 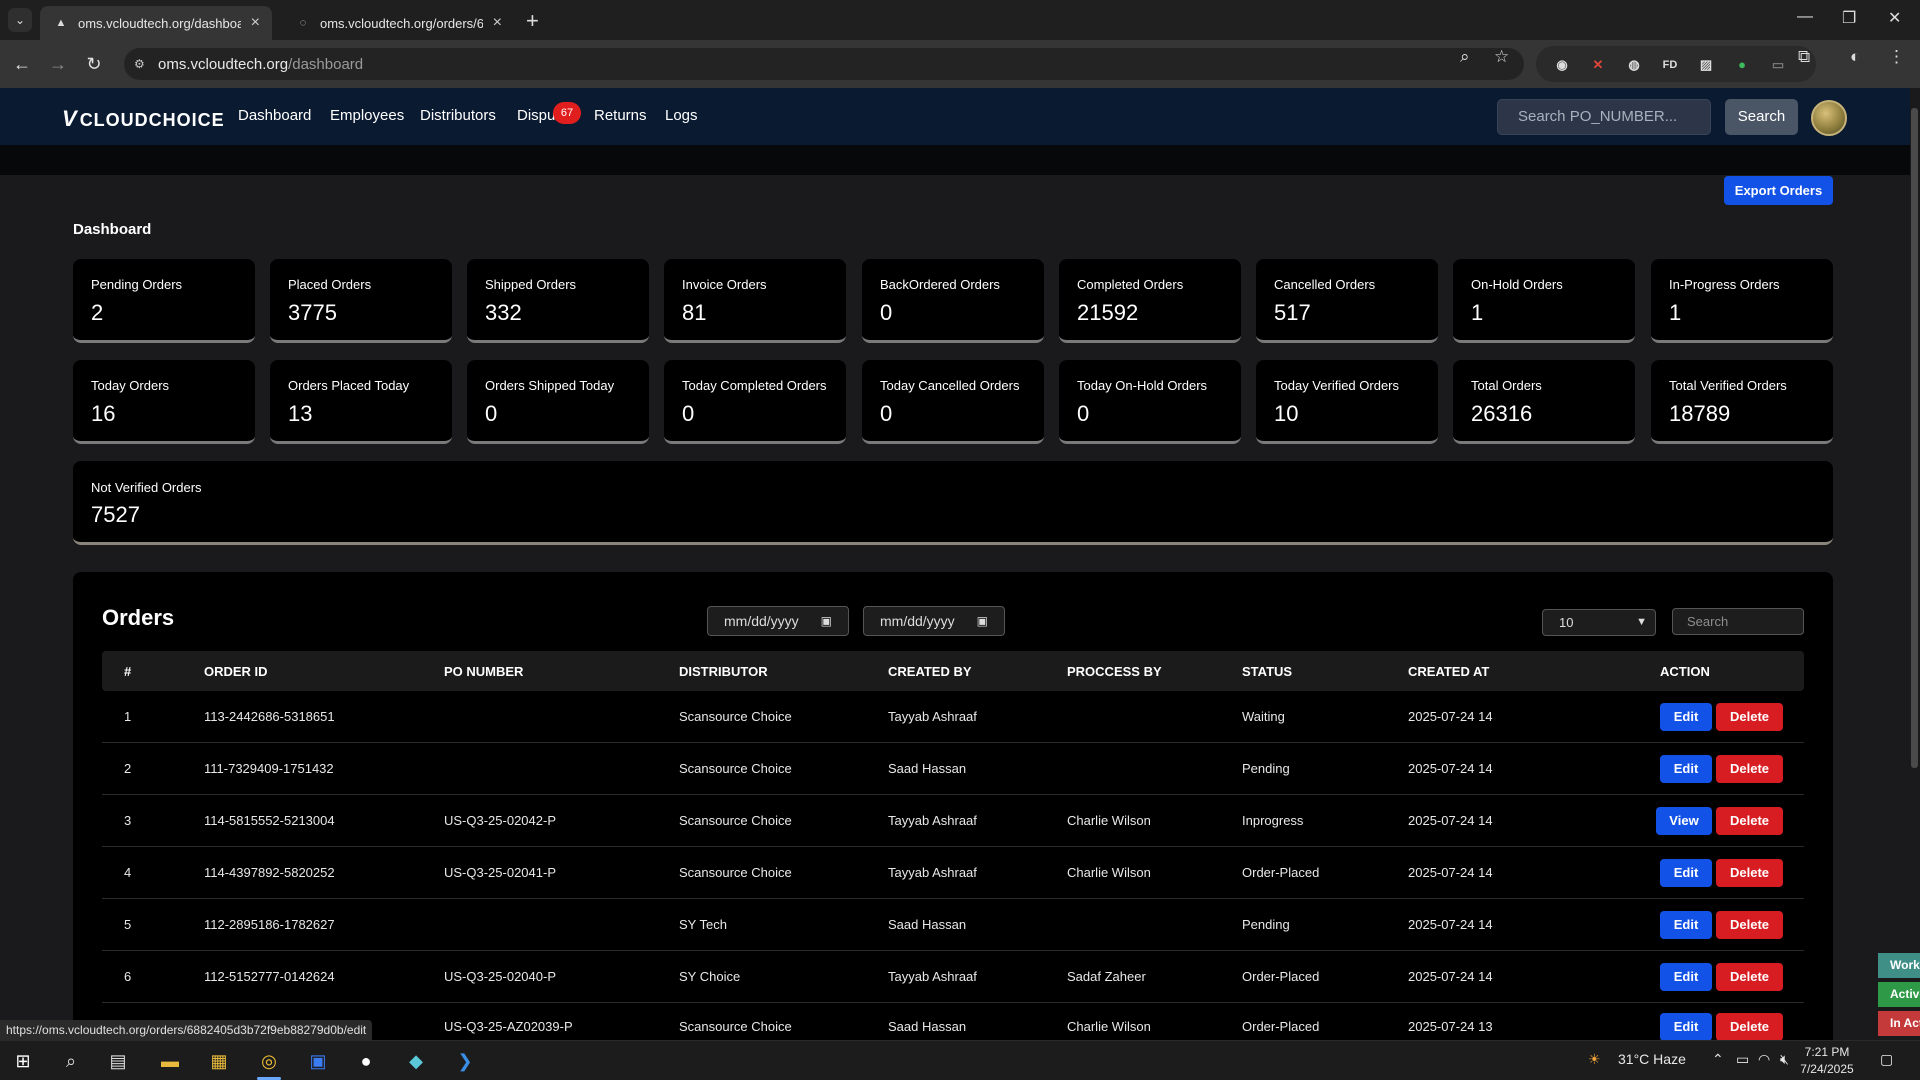 What do you see at coordinates (1778, 65) in the screenshot?
I see `extension-card-icon: ▭` at bounding box center [1778, 65].